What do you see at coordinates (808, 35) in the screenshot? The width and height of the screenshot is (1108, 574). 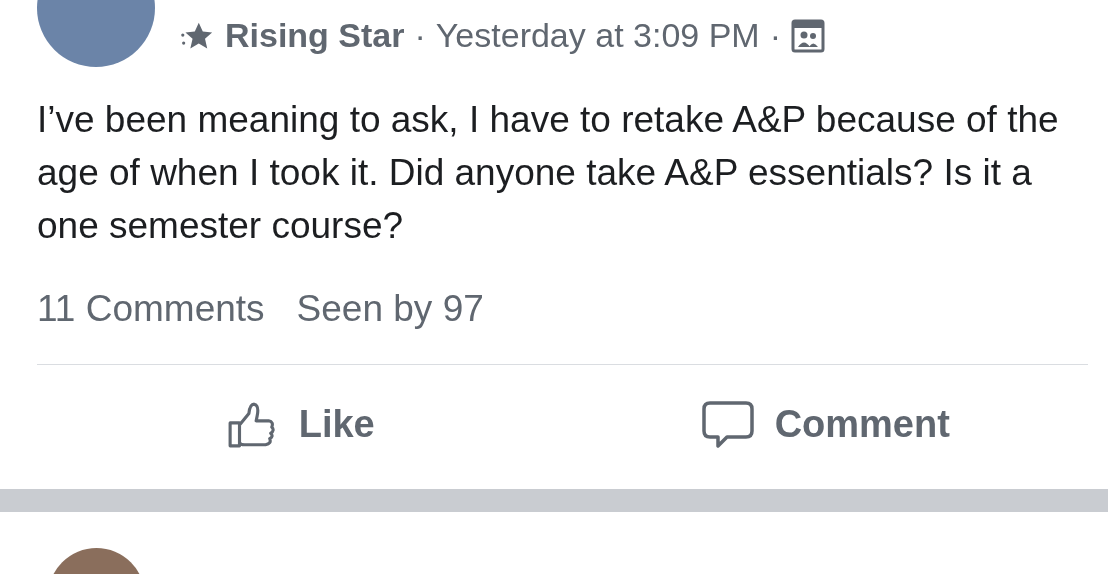 I see `group-icon` at bounding box center [808, 35].